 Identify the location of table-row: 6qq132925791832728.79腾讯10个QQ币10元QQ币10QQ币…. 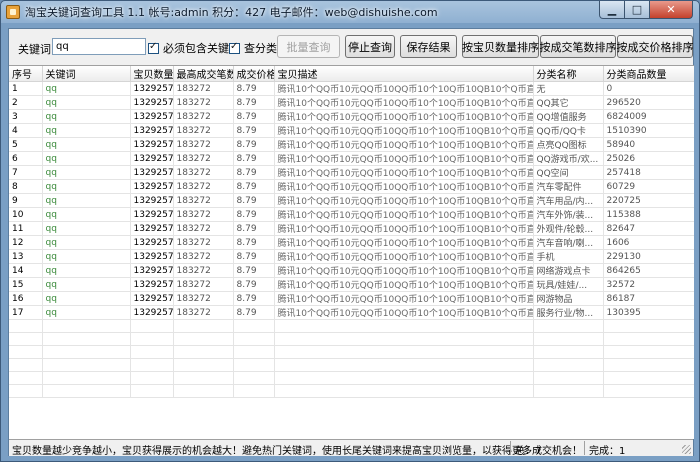
(351, 158).